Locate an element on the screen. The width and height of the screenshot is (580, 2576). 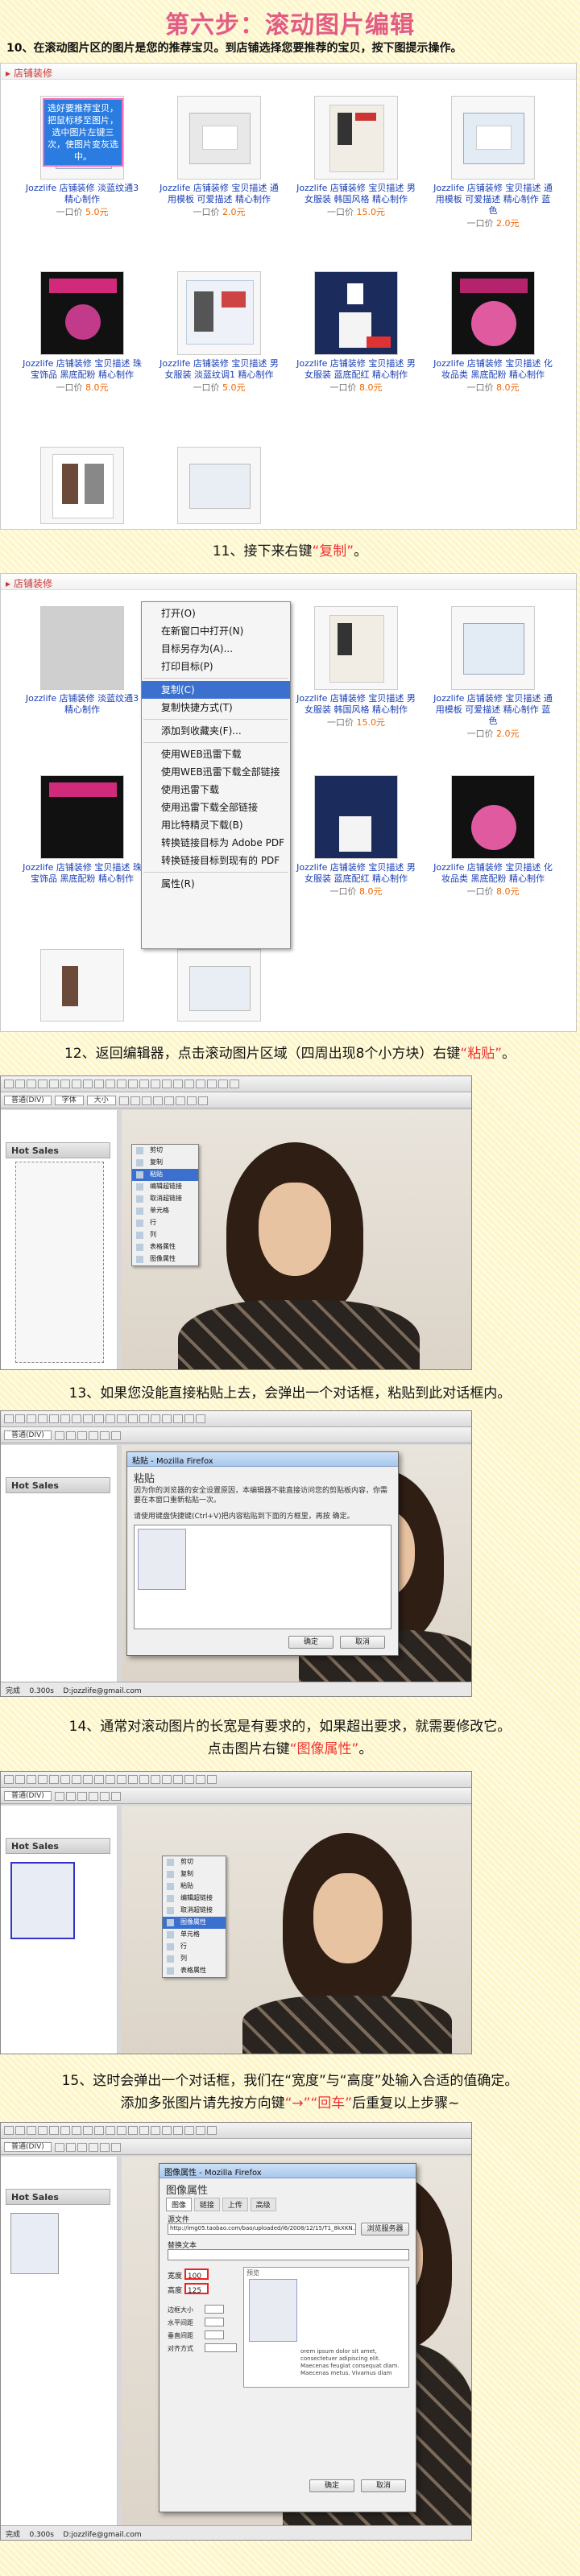
menu-item-print-target: 打印目标(P) is located at coordinates (216, 666).